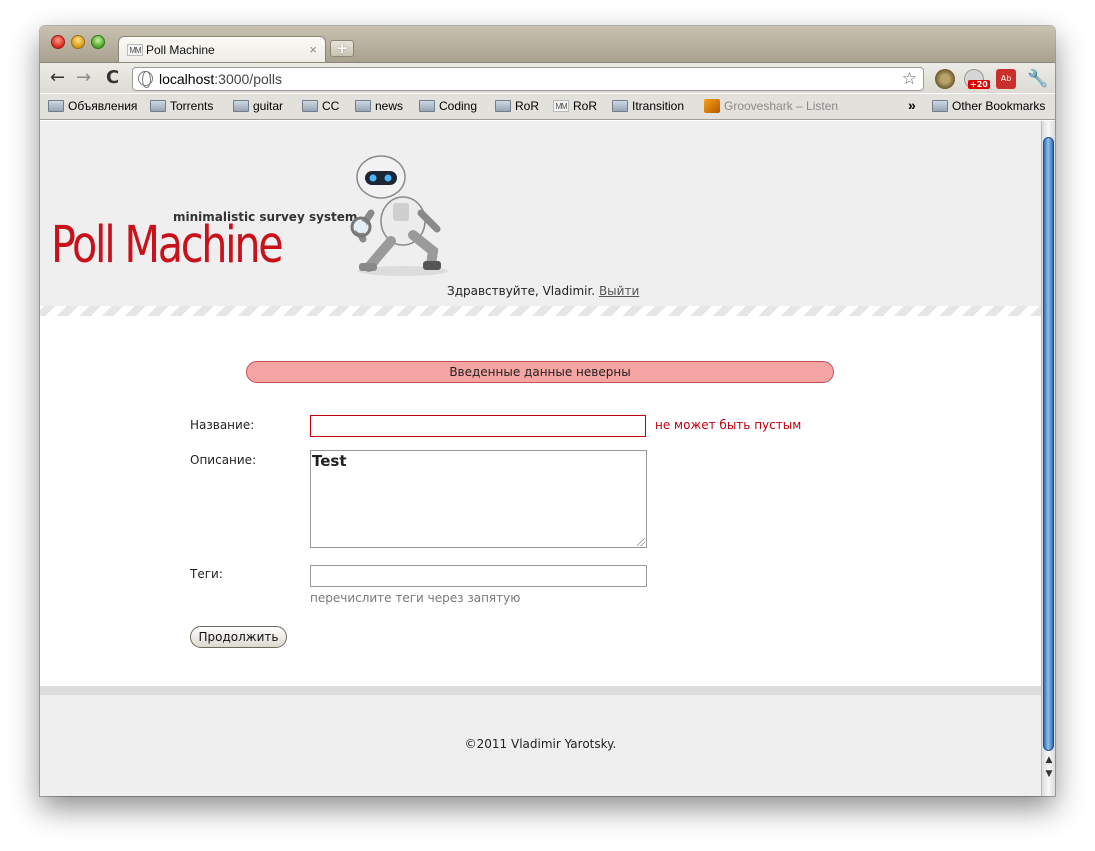 The height and width of the screenshot is (851, 1095). Describe the element at coordinates (528, 79) in the screenshot. I see `address-bar: localhost:3000/polls ☆` at that location.